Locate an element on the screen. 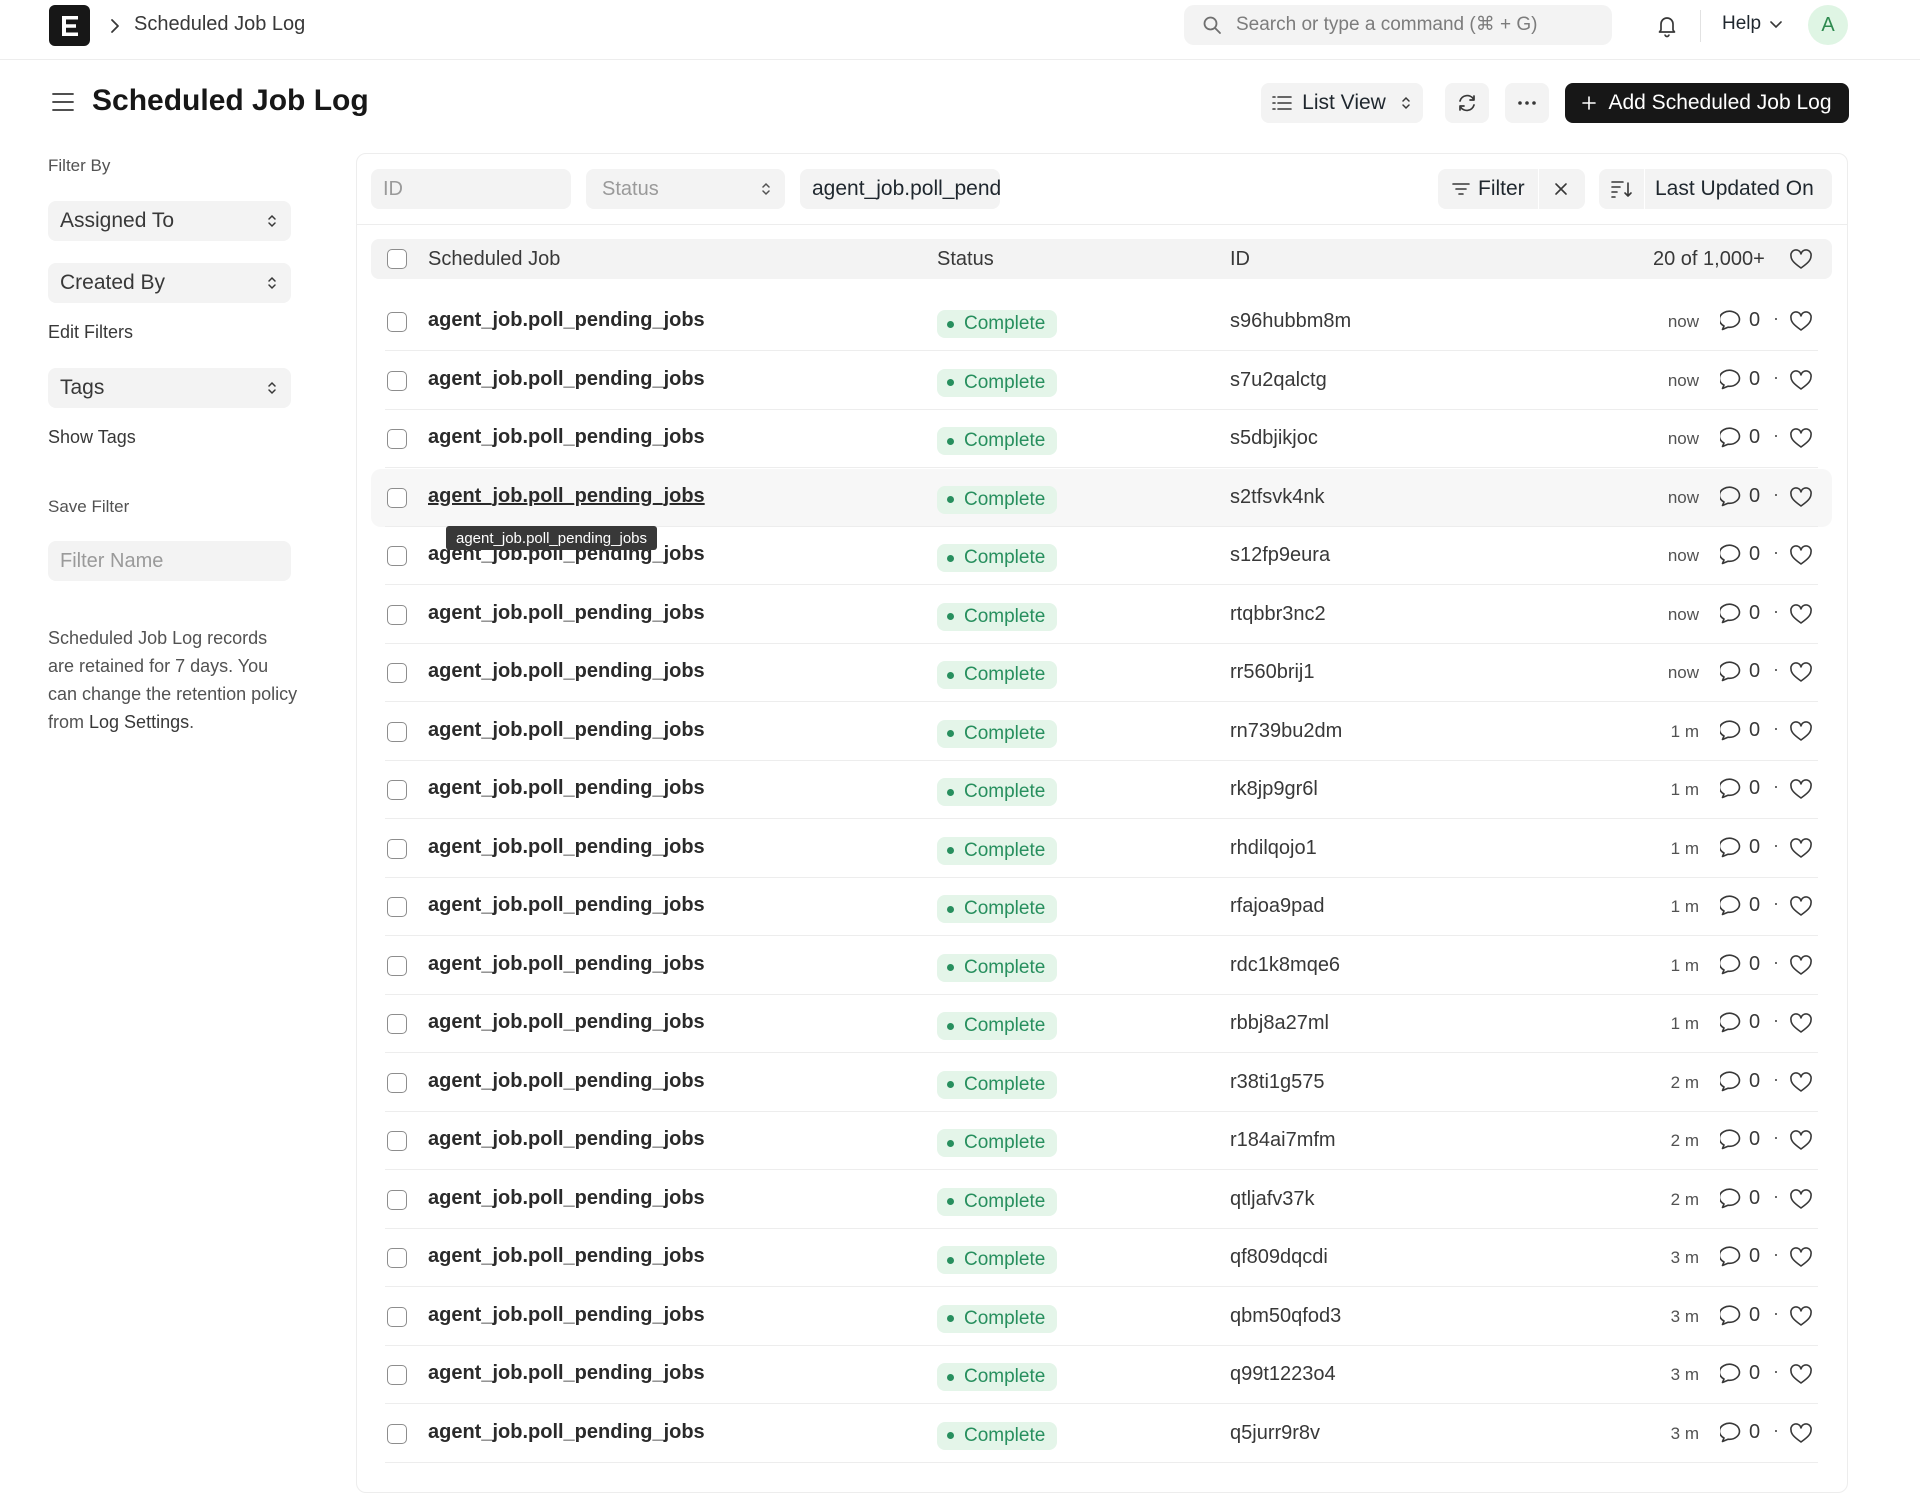 The width and height of the screenshot is (1920, 1493). add-scheduled-job-log-button: Add Scheduled Job Log is located at coordinates (1707, 103).